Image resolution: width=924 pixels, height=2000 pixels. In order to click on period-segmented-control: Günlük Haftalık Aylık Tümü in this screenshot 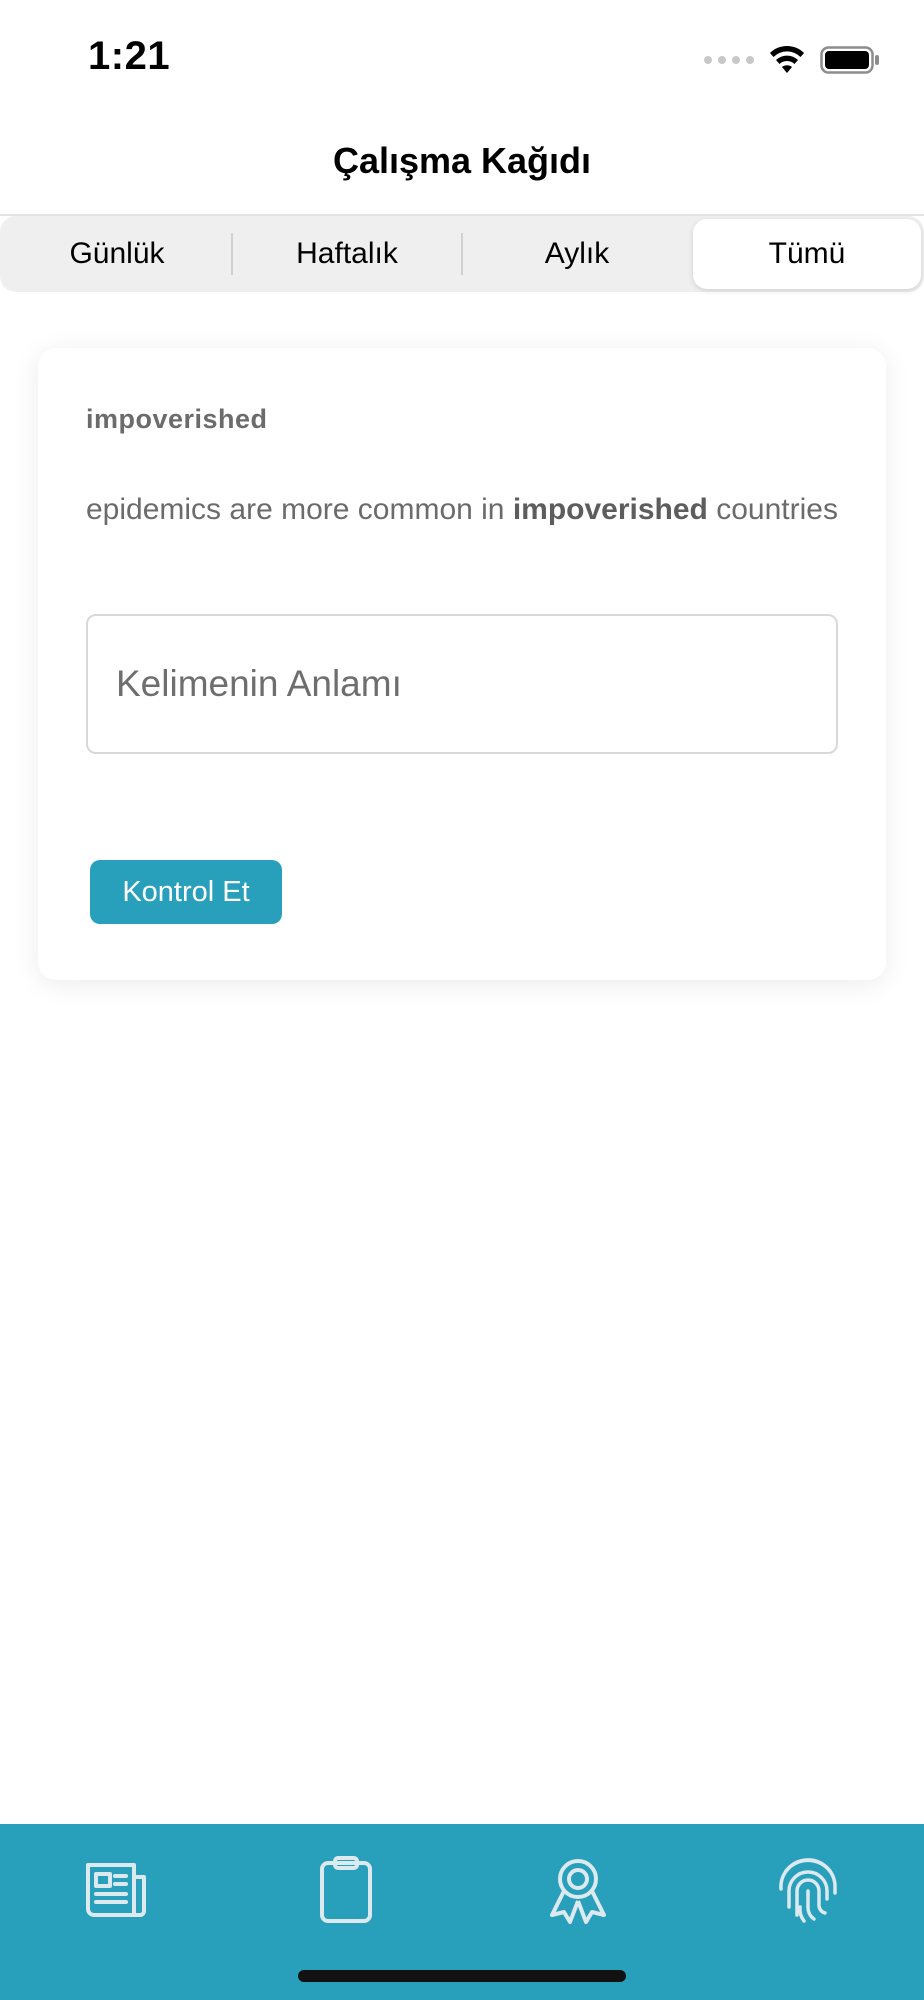, I will do `click(462, 254)`.